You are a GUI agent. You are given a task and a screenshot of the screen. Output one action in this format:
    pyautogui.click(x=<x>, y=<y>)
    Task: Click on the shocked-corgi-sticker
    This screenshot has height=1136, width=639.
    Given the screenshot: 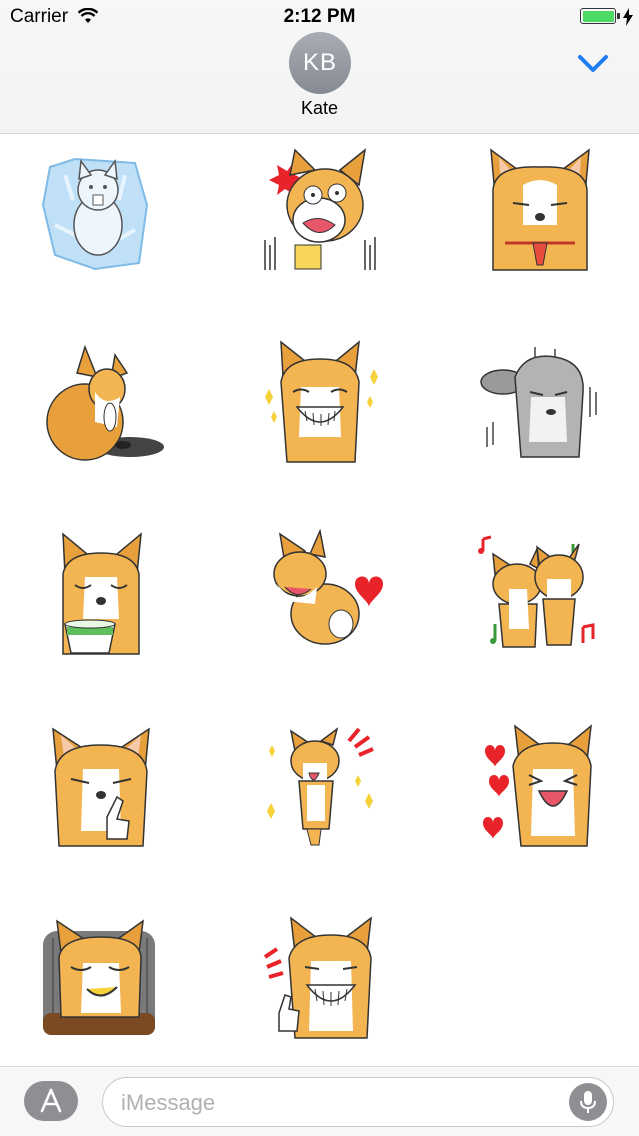 What is the action you would take?
    pyautogui.click(x=320, y=210)
    